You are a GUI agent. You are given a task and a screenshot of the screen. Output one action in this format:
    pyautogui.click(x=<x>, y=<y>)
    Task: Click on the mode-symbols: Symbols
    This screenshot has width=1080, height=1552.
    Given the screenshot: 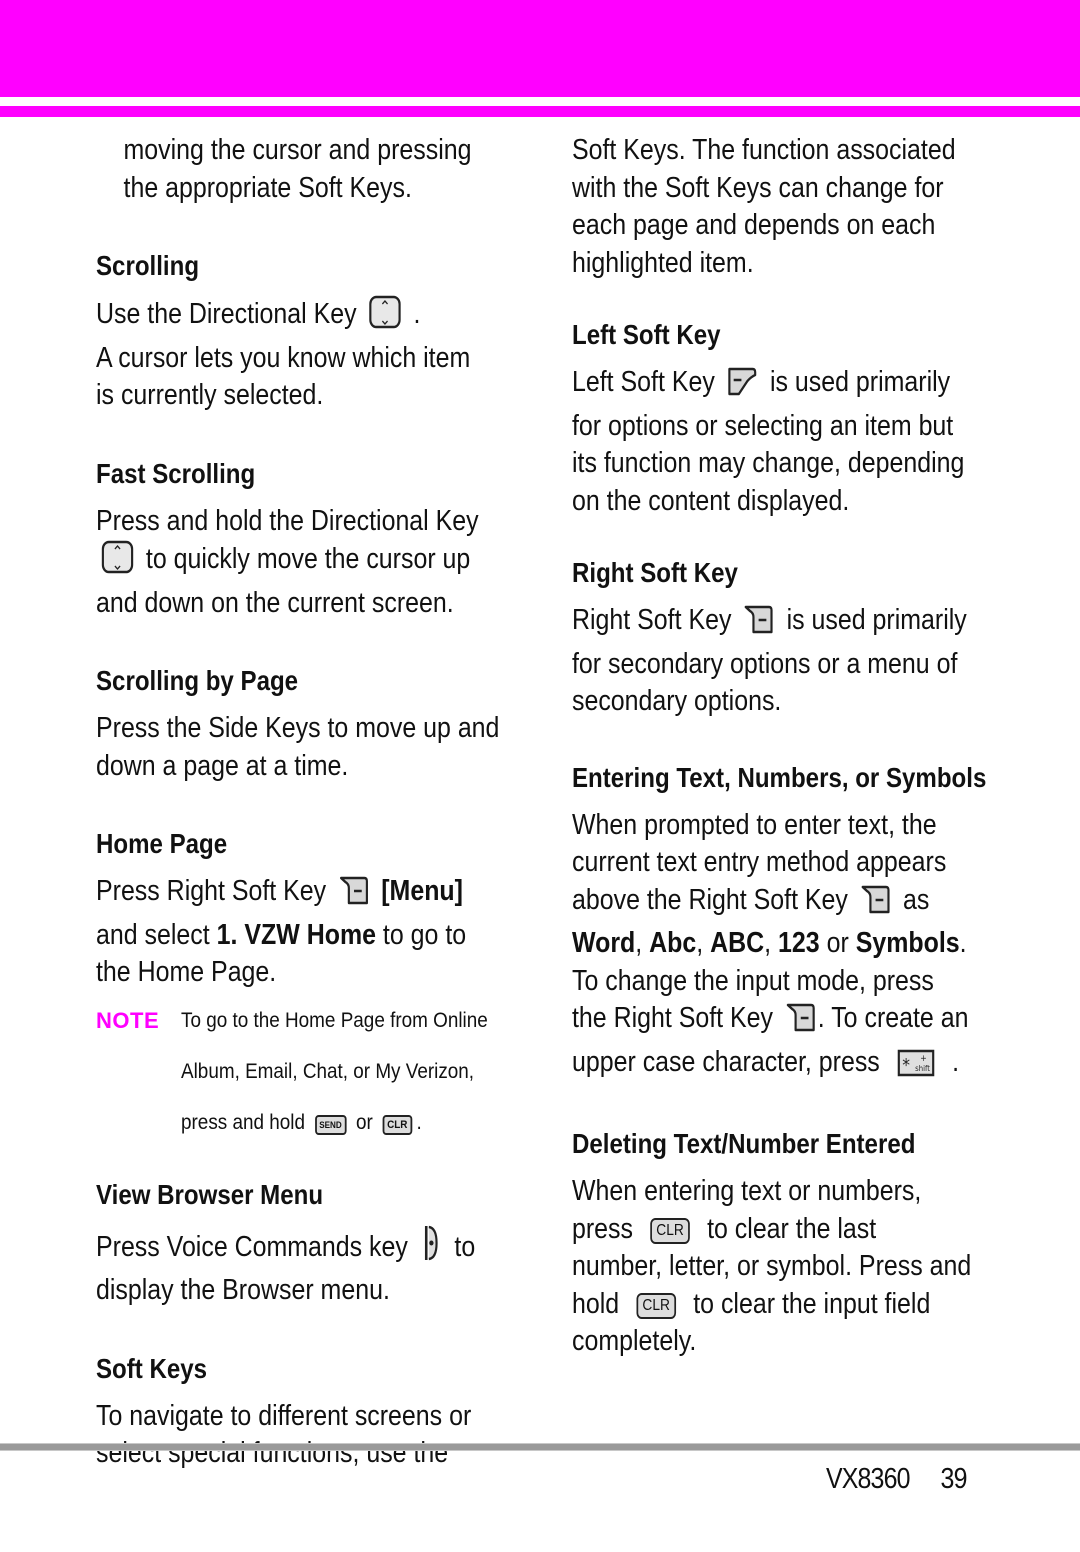 What is the action you would take?
    pyautogui.click(x=907, y=943)
    